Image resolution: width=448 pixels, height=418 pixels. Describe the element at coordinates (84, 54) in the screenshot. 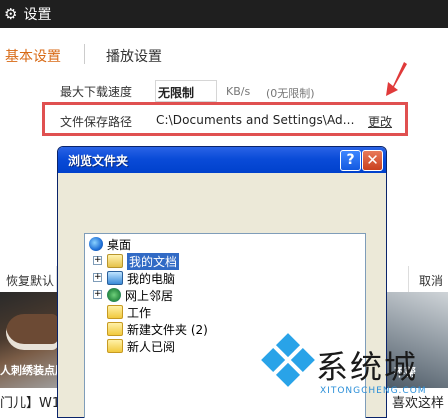

I see `tab-divider` at that location.